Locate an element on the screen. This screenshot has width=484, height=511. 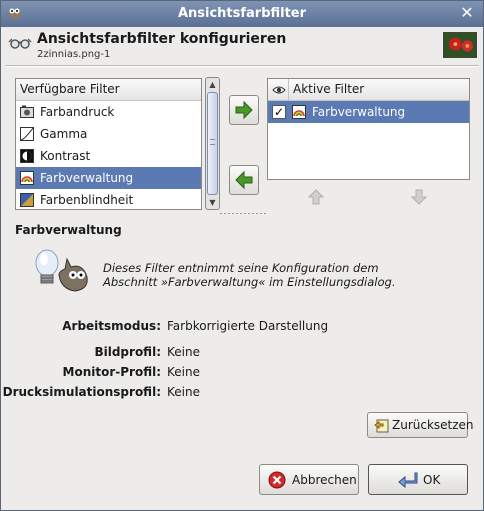
reset-button: Zurücksetzen is located at coordinates (420, 425).